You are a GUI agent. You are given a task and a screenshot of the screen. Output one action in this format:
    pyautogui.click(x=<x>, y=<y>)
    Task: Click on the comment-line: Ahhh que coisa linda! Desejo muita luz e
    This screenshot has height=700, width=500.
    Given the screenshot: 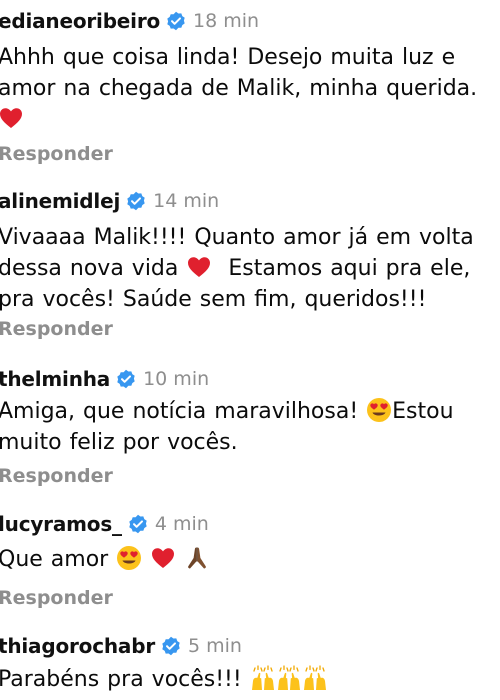 What is the action you would take?
    pyautogui.click(x=228, y=57)
    